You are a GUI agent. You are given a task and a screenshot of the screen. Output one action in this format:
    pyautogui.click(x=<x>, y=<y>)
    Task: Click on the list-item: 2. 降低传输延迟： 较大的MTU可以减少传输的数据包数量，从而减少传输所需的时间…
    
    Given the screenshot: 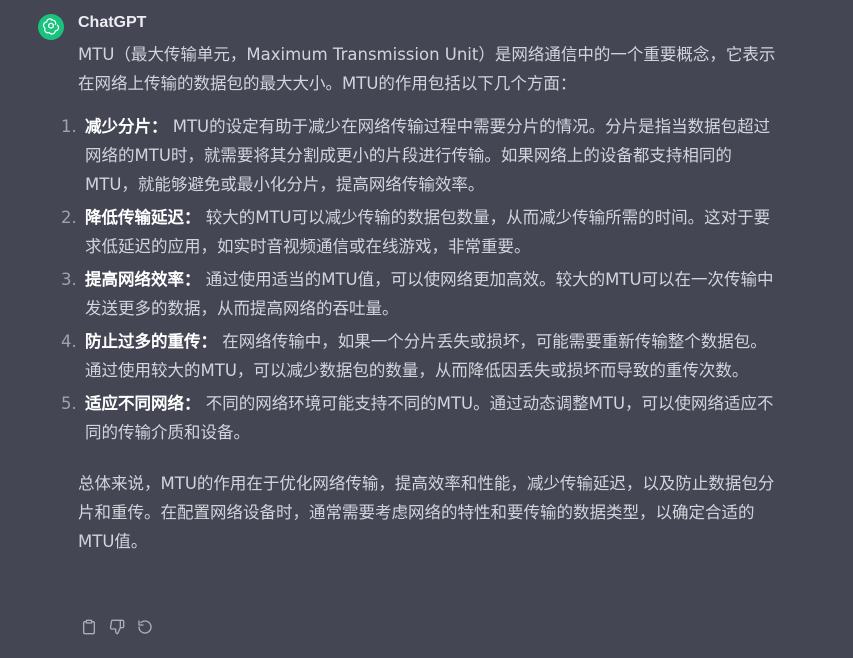 What is the action you would take?
    pyautogui.click(x=419, y=232)
    